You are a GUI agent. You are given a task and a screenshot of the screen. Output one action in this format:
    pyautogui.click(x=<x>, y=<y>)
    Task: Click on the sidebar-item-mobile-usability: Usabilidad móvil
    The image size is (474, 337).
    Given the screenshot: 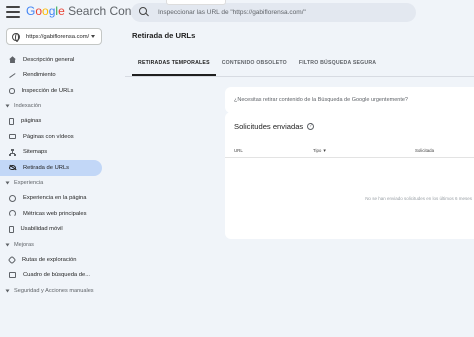 What is the action you would take?
    pyautogui.click(x=52, y=230)
    